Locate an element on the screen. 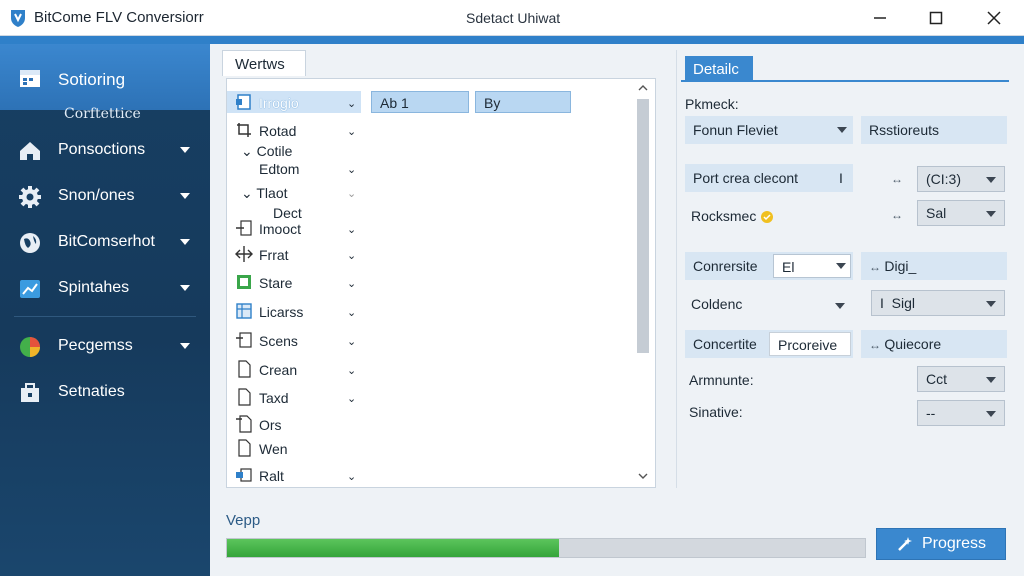 The image size is (1024, 576). rate-icon is located at coordinates (244, 475).